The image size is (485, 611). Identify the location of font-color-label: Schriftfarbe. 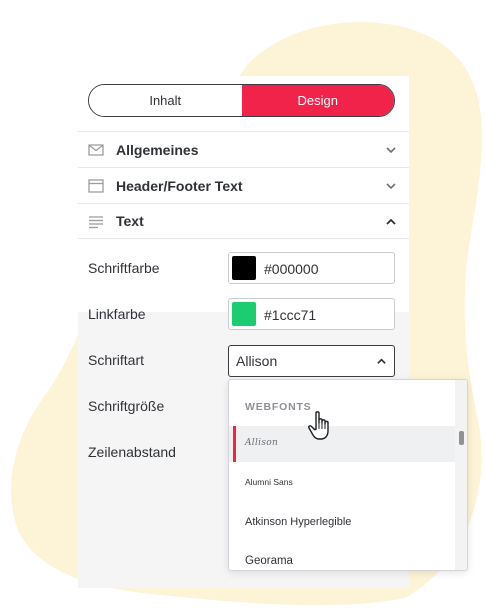
(124, 268).